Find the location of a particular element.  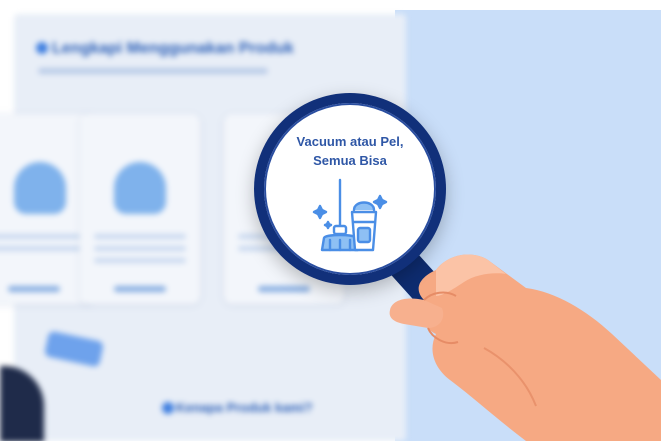

section-dot-icon is located at coordinates (168, 408).